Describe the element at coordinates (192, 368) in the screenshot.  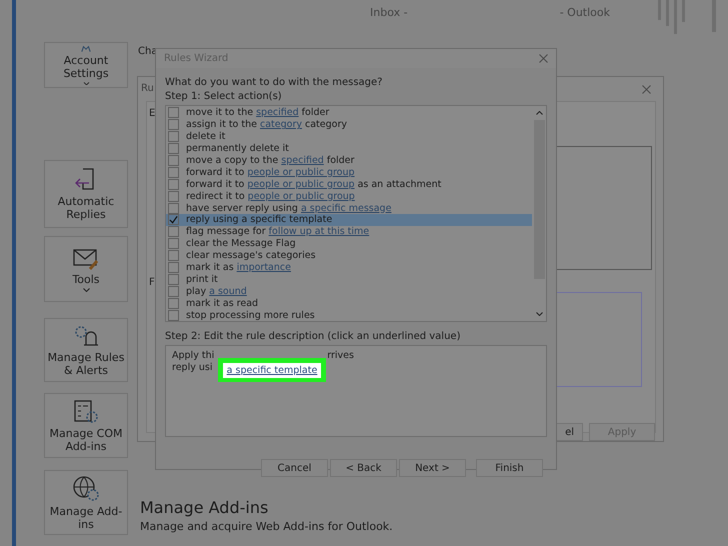
I see `description-text: reply usi` at that location.